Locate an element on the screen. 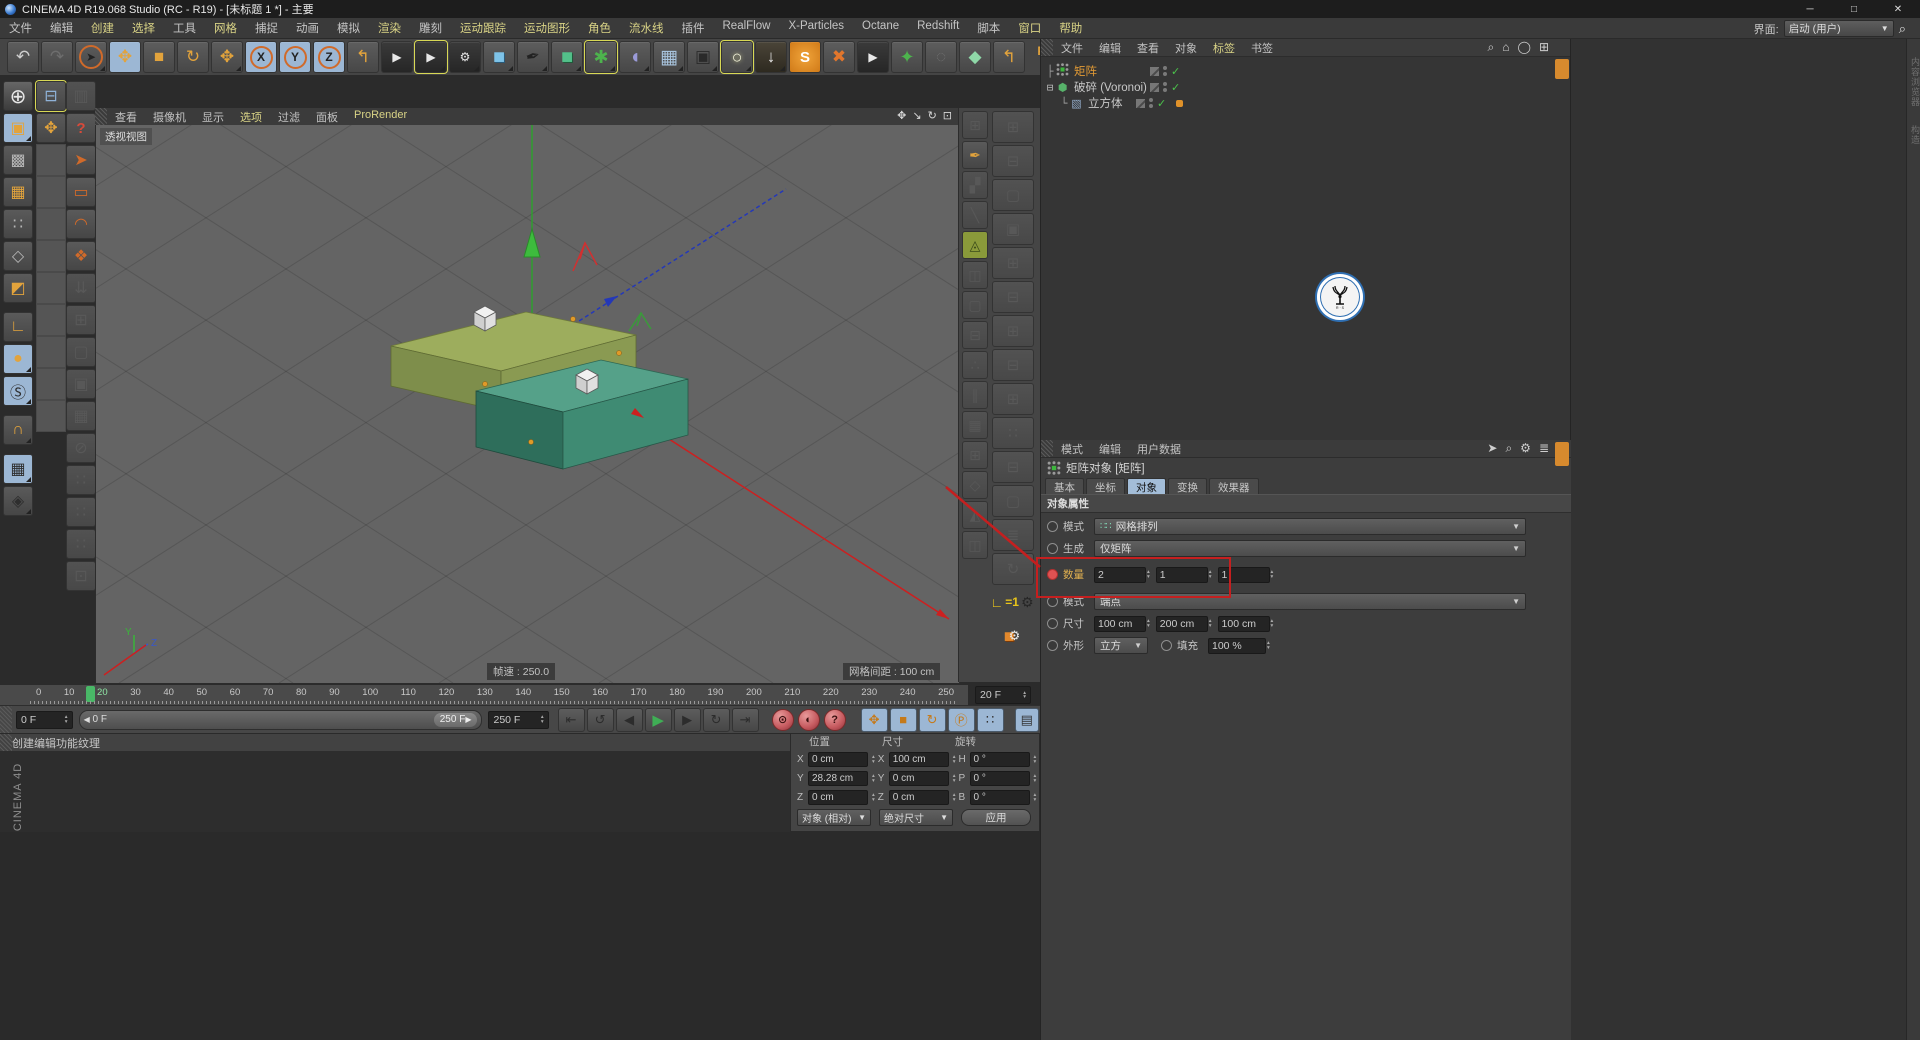  undo-button: ↶ is located at coordinates (23, 57).